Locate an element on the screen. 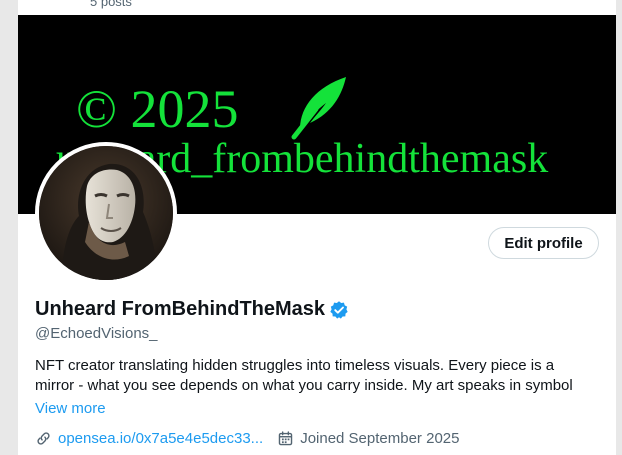  banner-copyright-text: © 2025 is located at coordinates (157, 109).